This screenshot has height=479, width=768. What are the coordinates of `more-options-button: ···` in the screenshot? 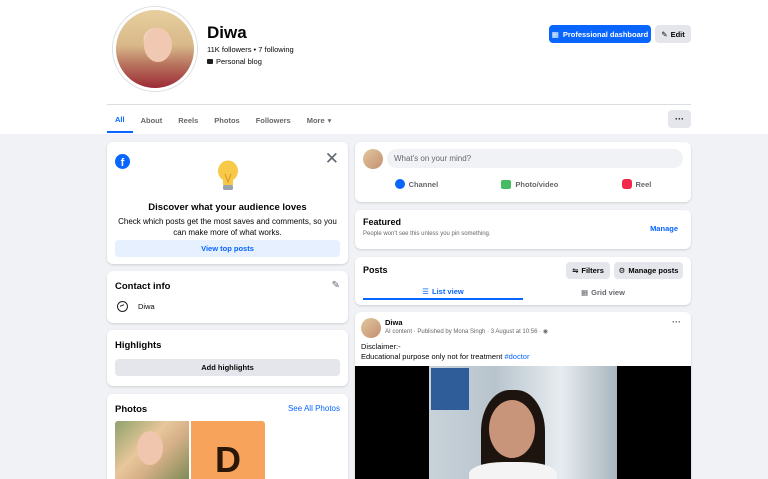 It's located at (679, 119).